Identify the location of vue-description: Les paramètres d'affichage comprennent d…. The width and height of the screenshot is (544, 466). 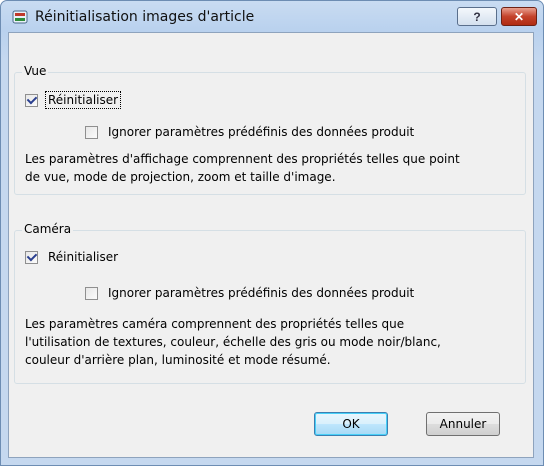
(270, 168).